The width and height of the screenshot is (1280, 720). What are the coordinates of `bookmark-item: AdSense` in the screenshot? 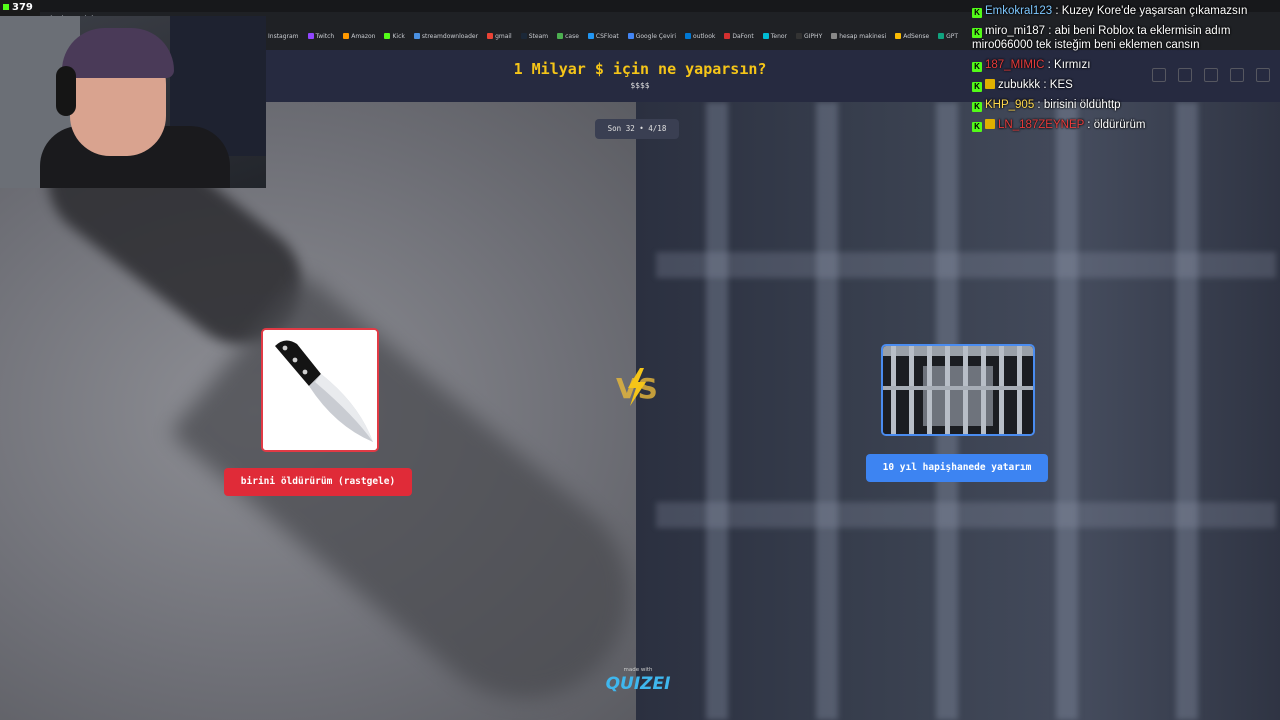 It's located at (912, 39).